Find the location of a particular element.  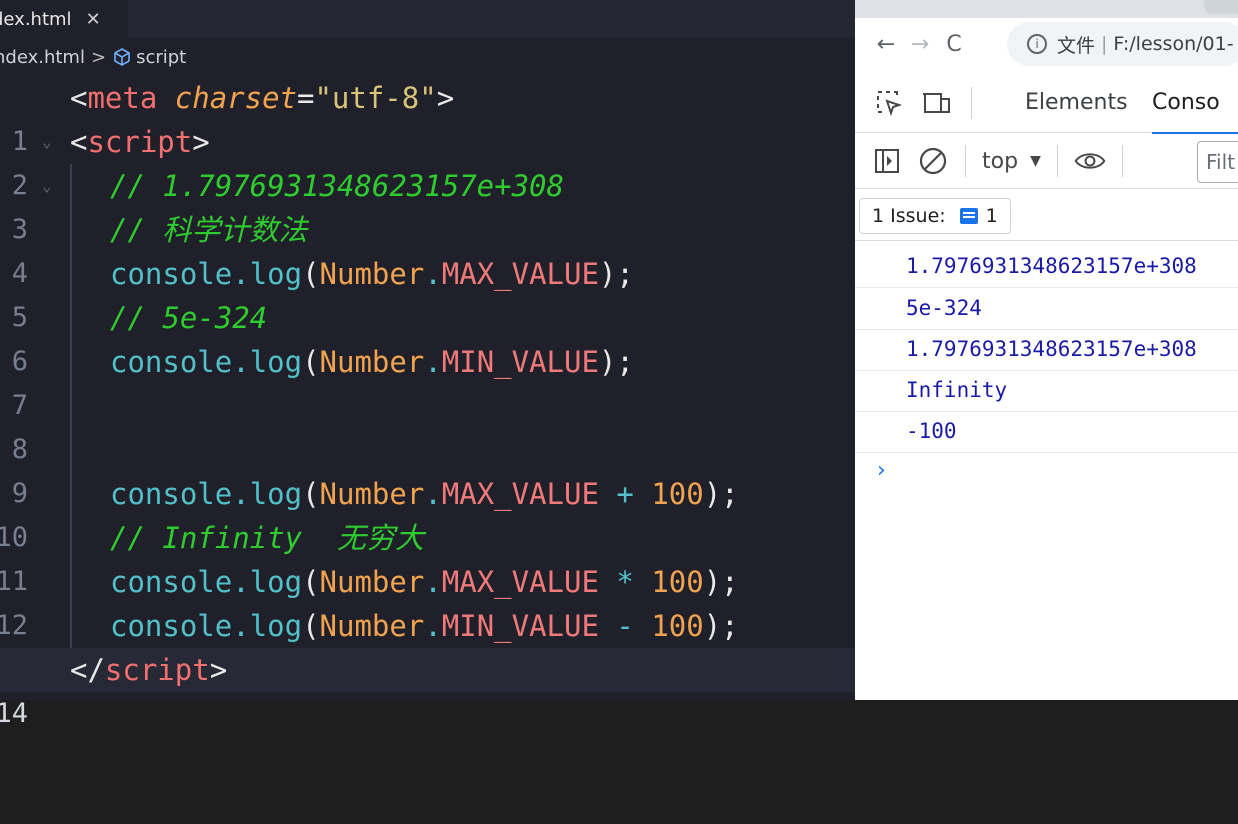

forward-icon: → is located at coordinates (920, 44).